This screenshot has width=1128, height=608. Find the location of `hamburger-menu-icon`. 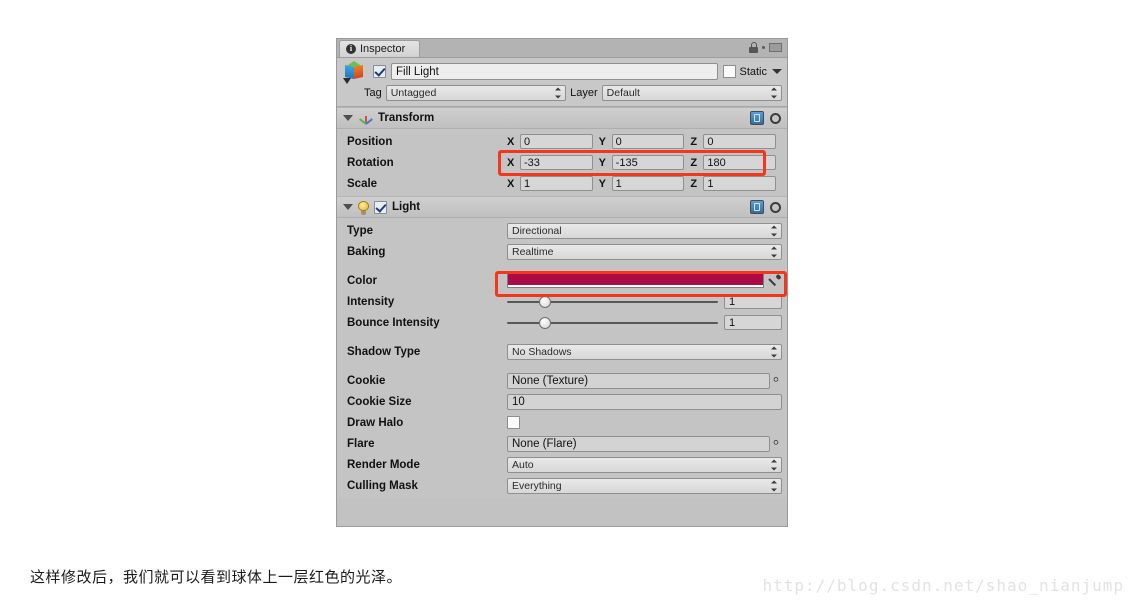

hamburger-menu-icon is located at coordinates (775, 47).